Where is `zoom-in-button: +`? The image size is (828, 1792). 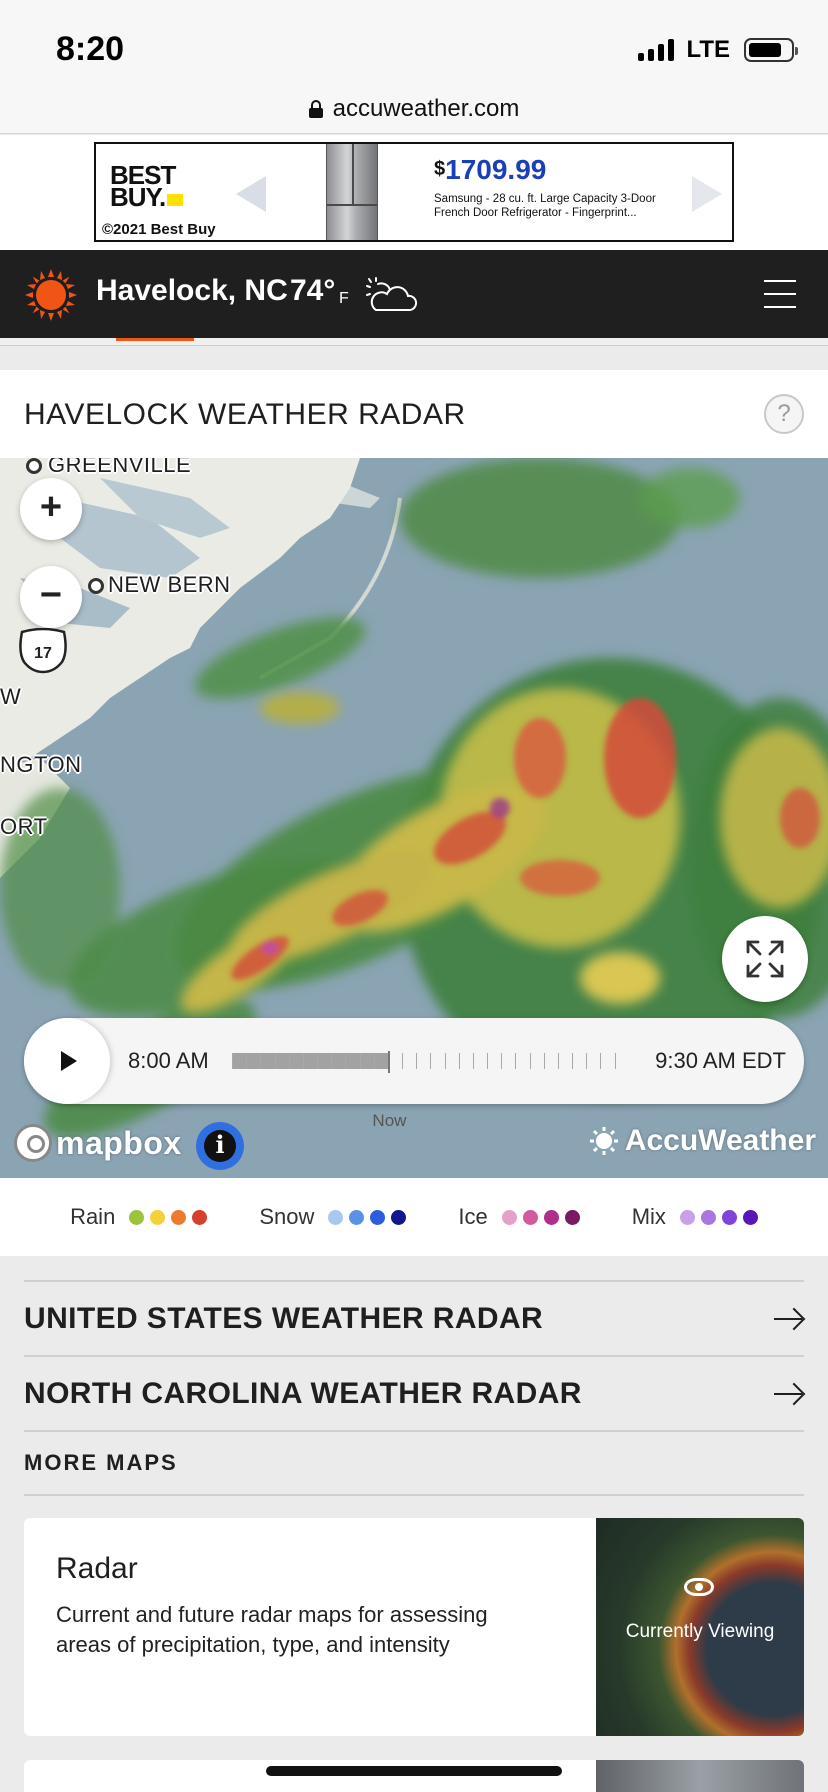
zoom-in-button: + is located at coordinates (51, 509).